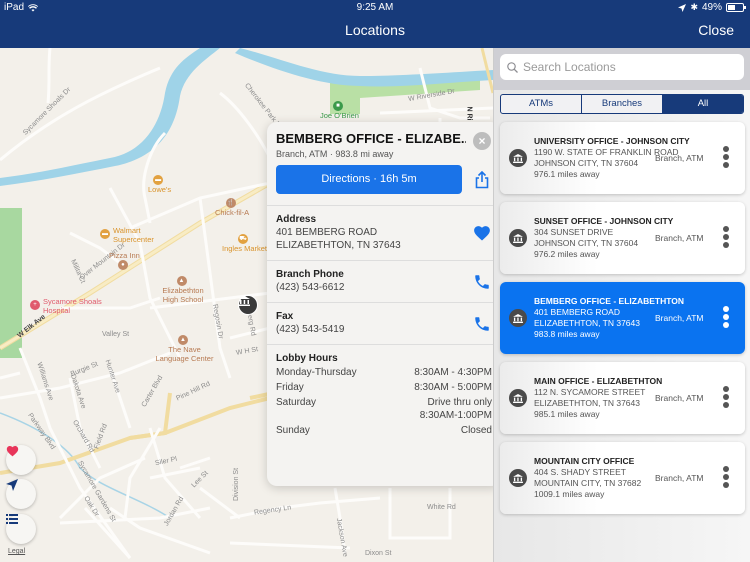 The height and width of the screenshot is (562, 750). I want to click on poi-label: Joe O'Brien, so click(339, 116).